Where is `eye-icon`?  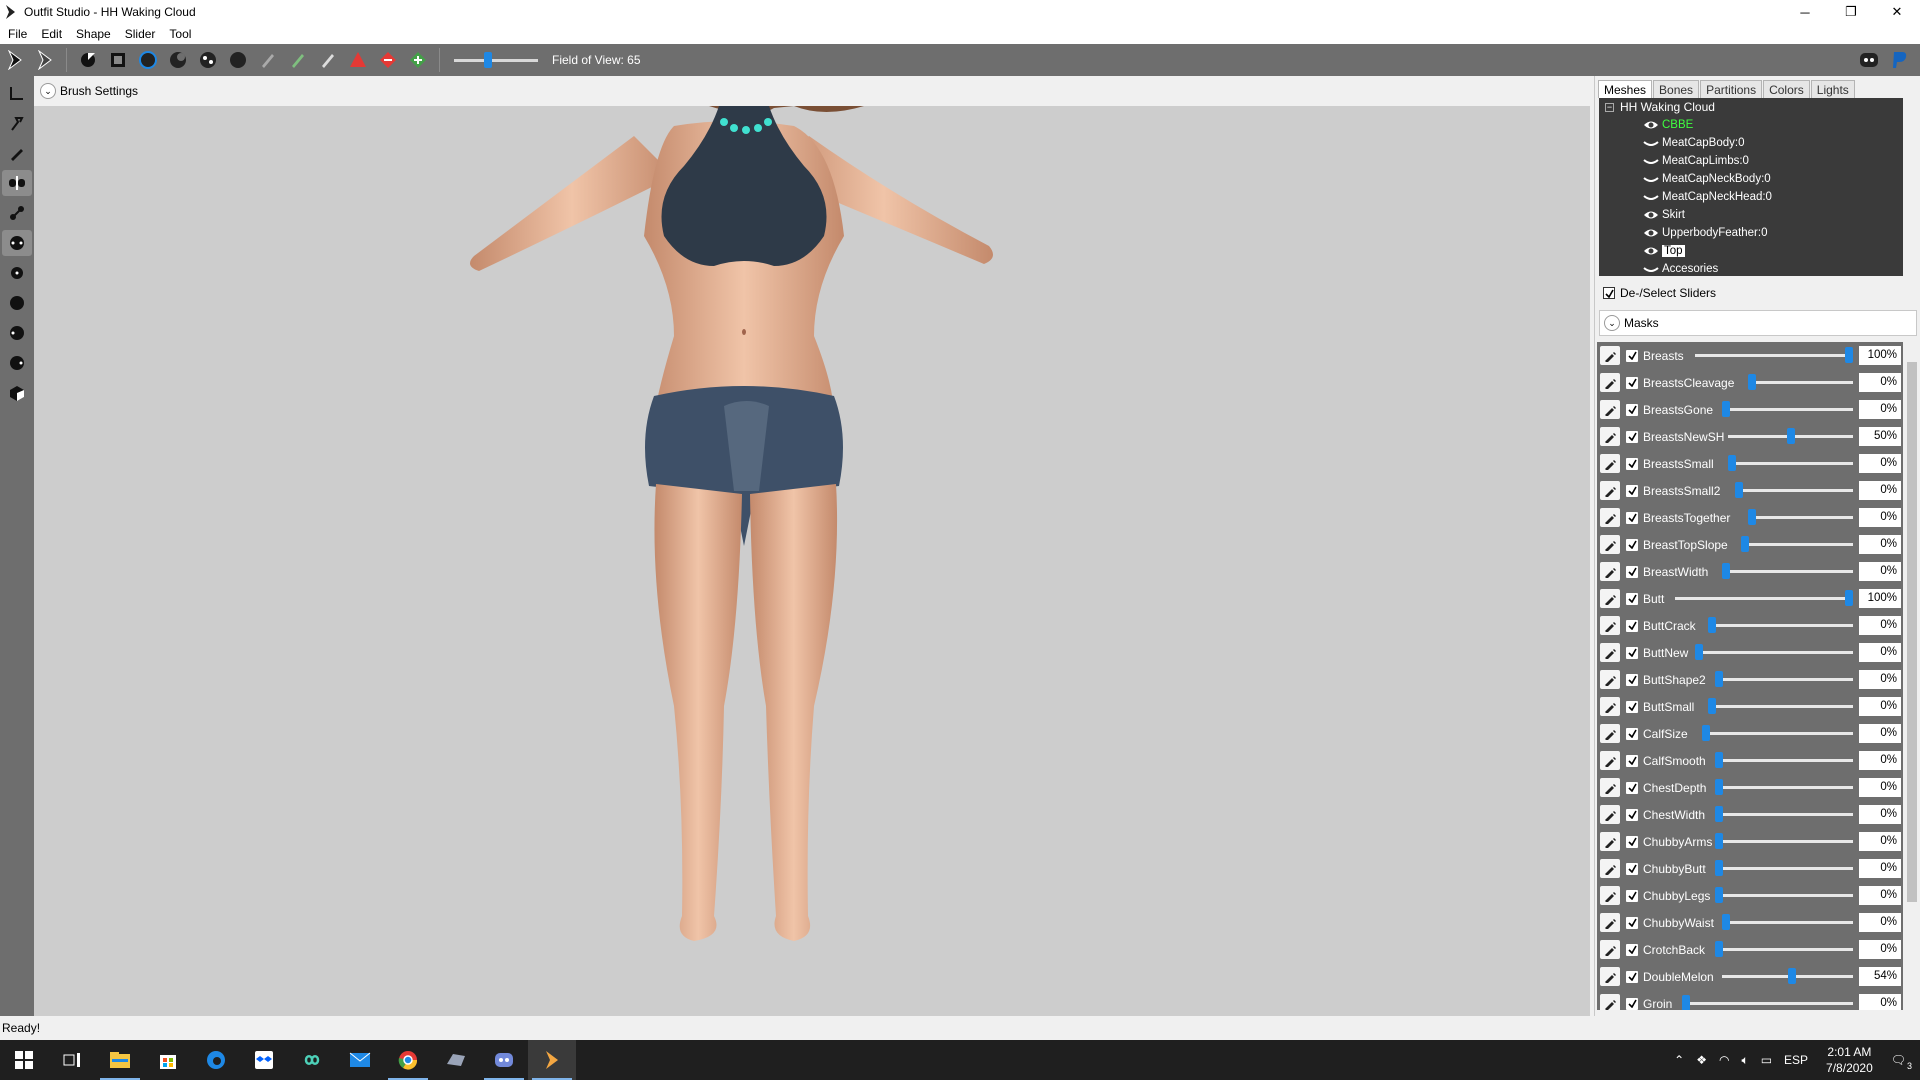
eye-icon is located at coordinates (1651, 233).